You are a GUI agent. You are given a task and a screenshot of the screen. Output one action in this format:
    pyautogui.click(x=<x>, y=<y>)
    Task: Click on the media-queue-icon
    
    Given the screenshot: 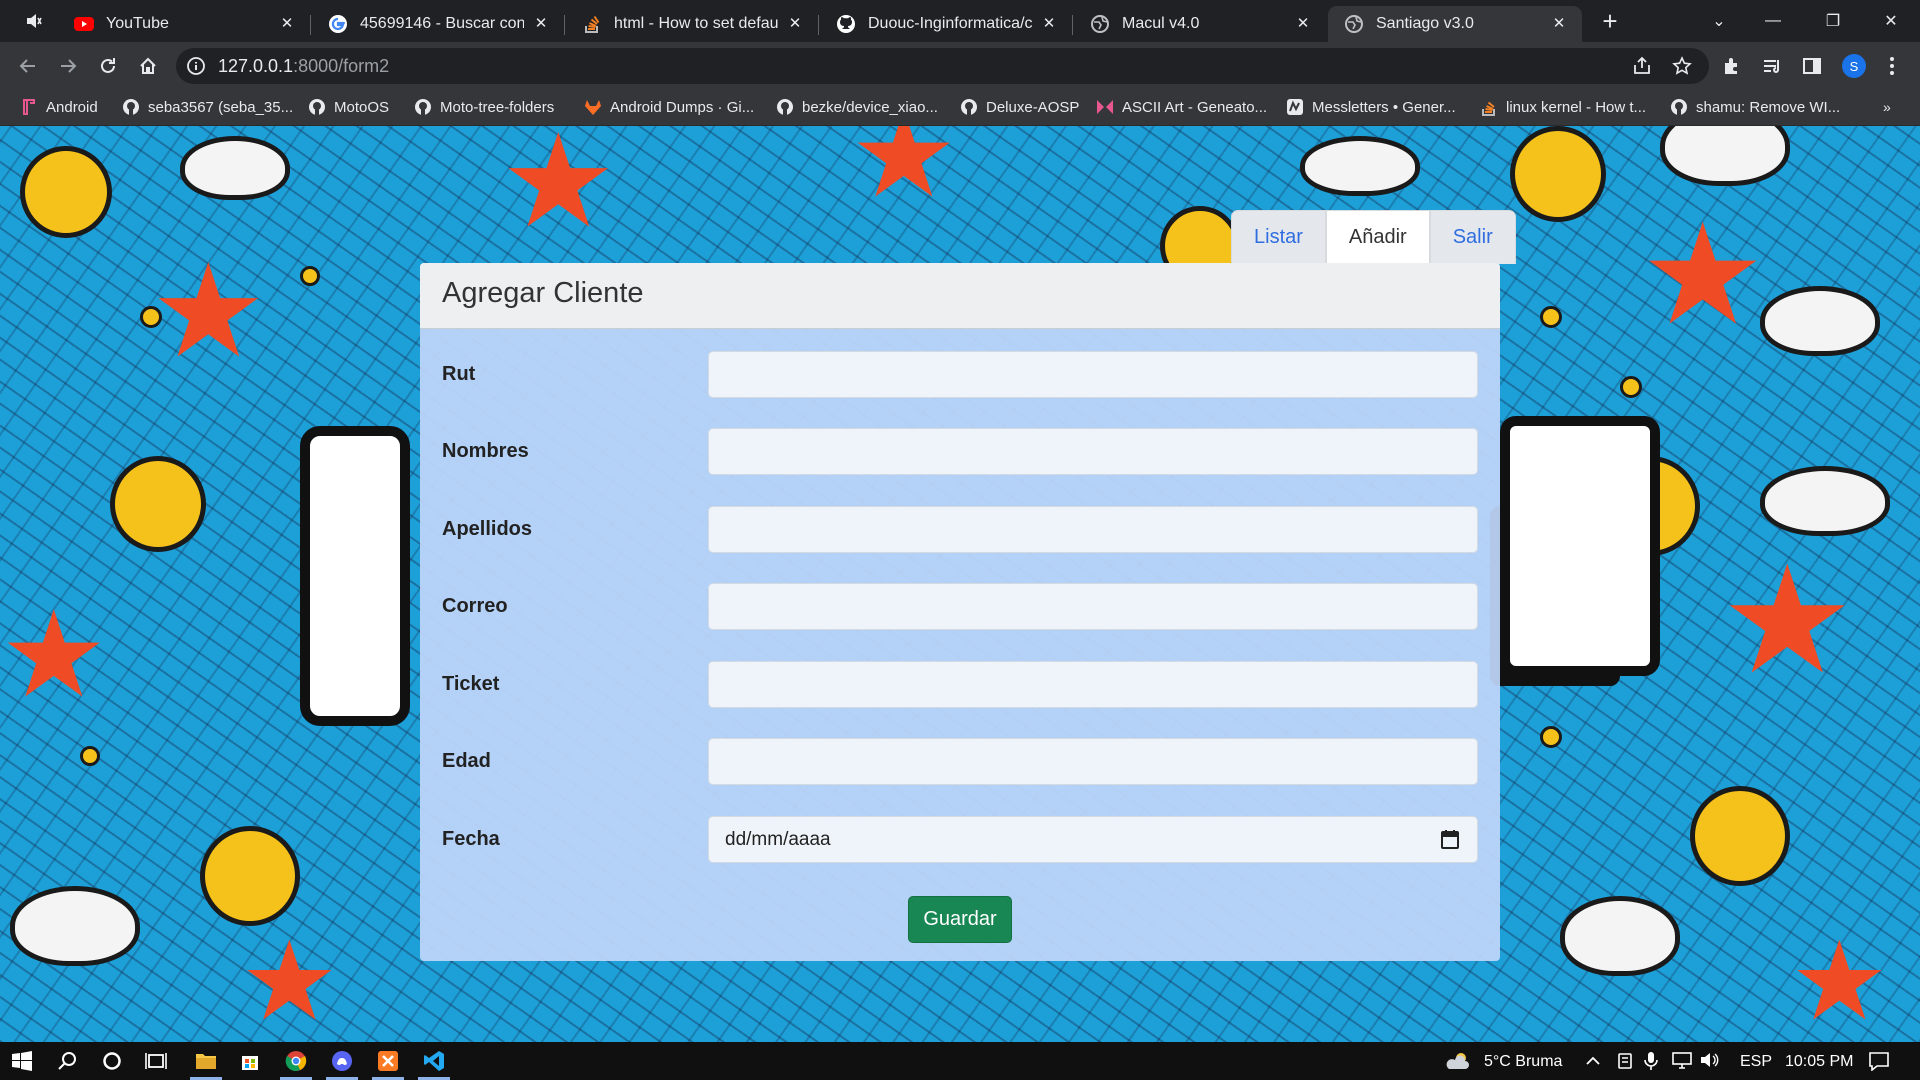 What is the action you would take?
    pyautogui.click(x=1772, y=66)
    